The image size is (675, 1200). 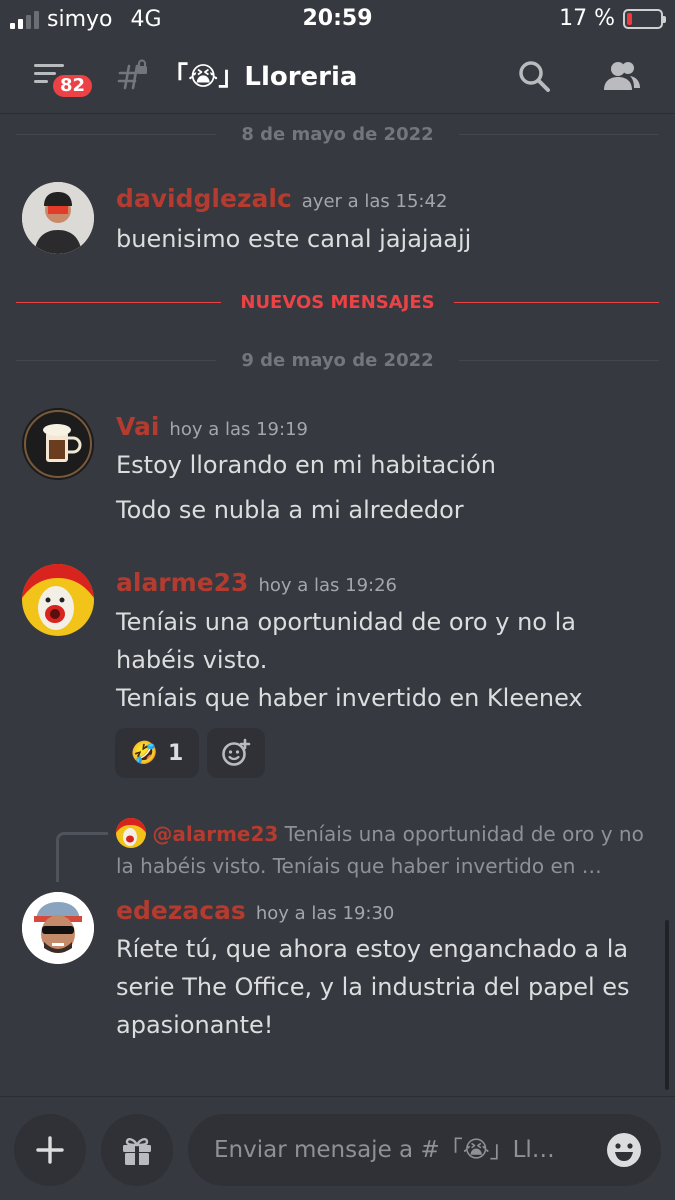 What do you see at coordinates (667, 1005) in the screenshot?
I see `scrollbar` at bounding box center [667, 1005].